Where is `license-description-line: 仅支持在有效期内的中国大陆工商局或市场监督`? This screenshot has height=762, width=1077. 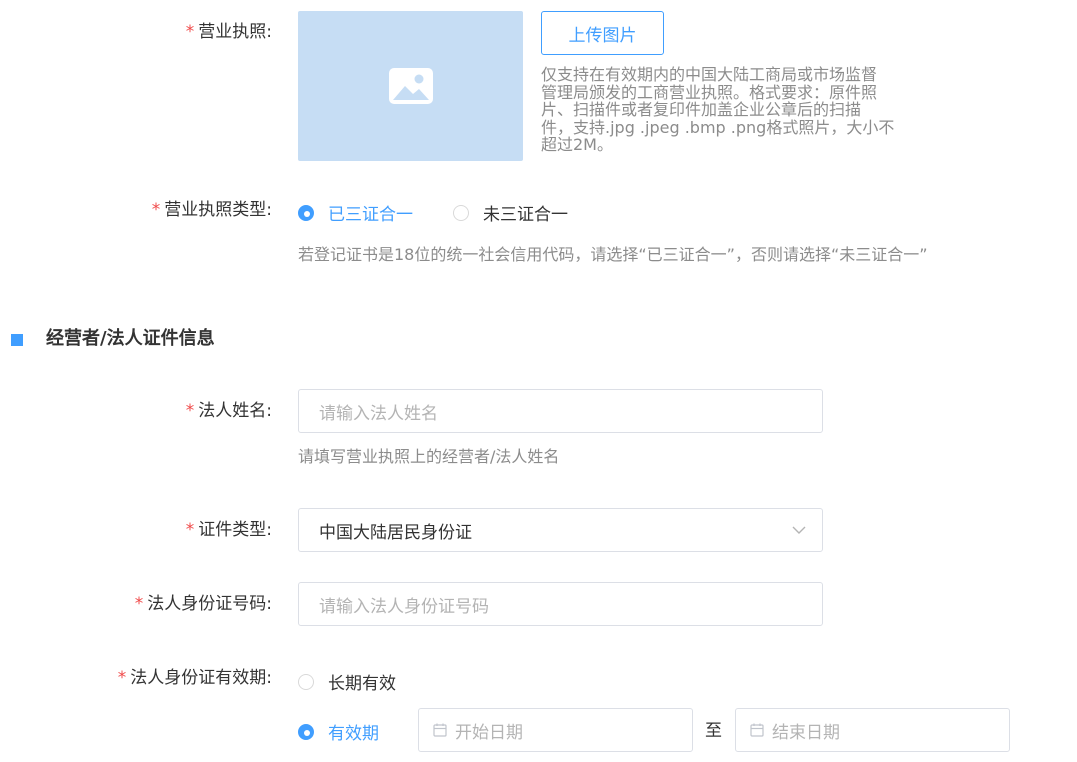 license-description-line: 仅支持在有效期内的中国大陆工商局或市场监督 is located at coordinates (709, 74).